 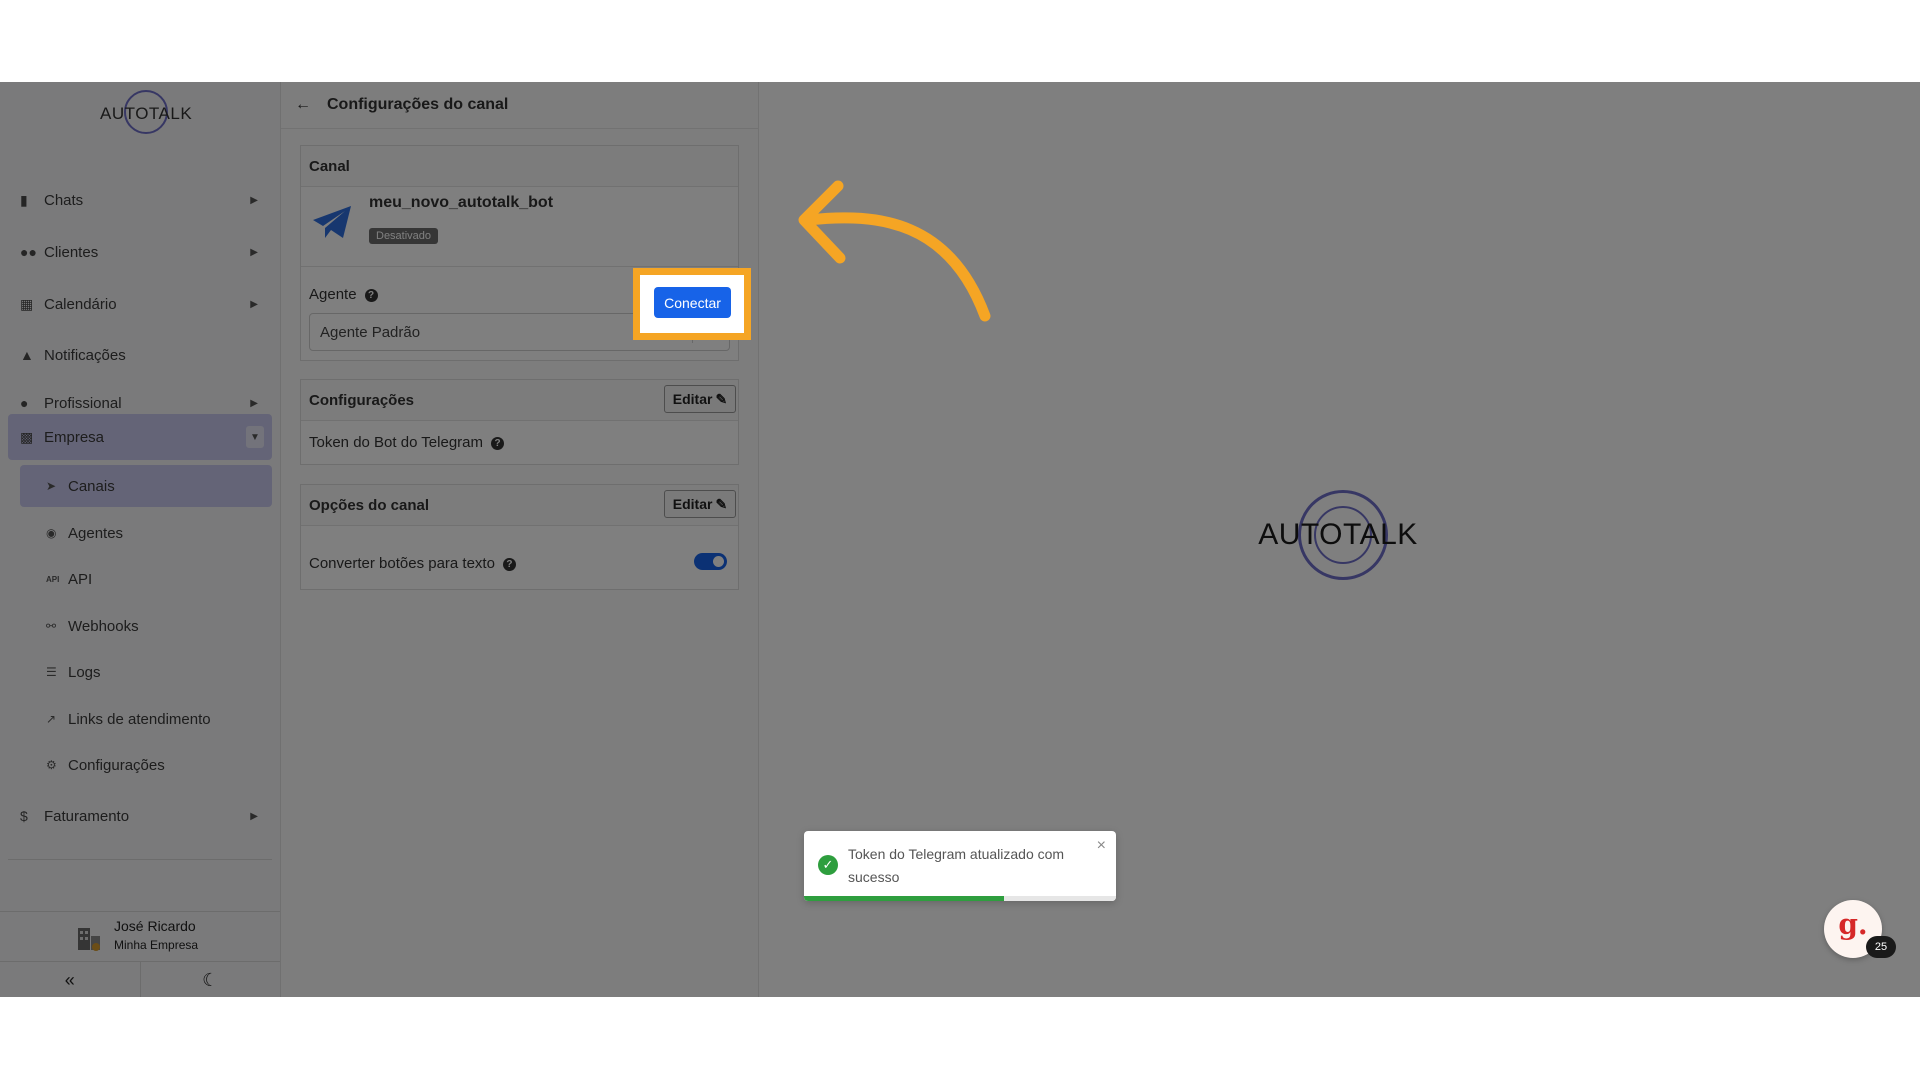 I want to click on toast-progress-bar, so click(x=904, y=898).